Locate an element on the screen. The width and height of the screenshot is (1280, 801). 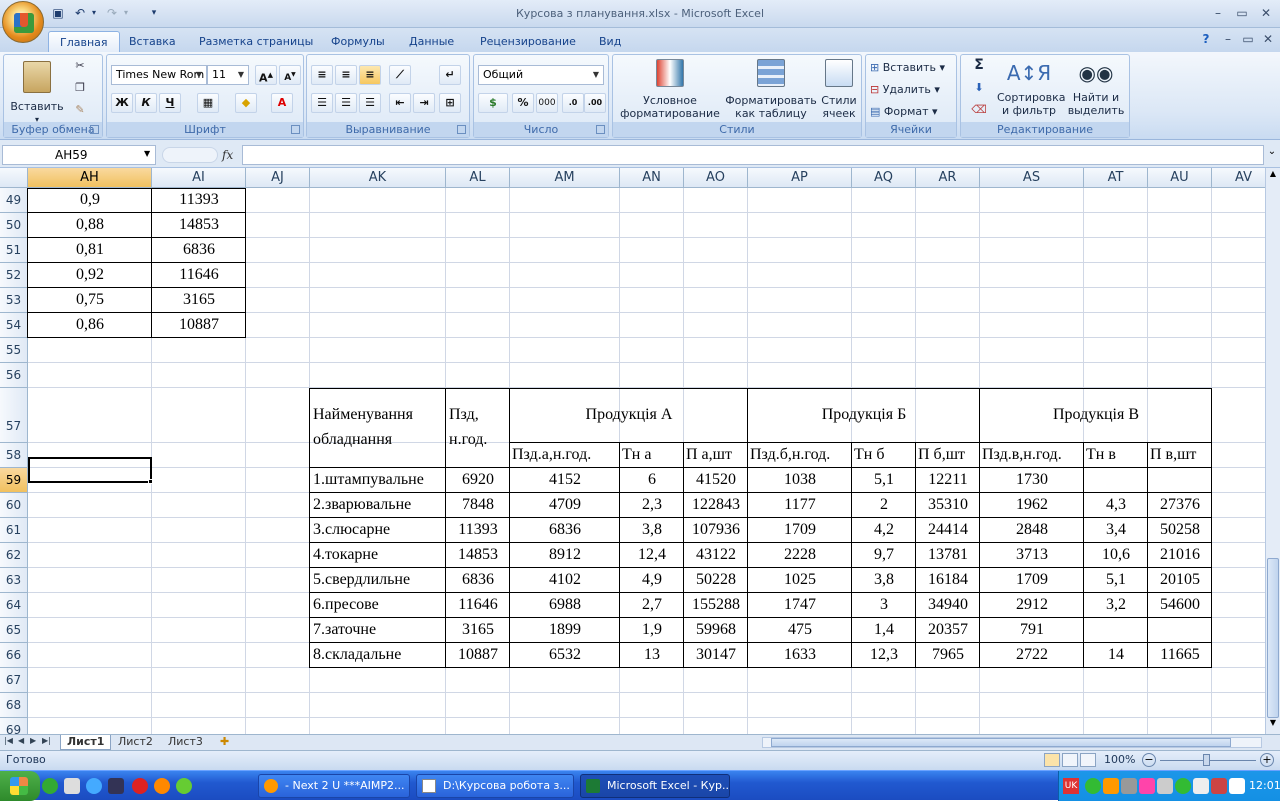
column-header-AM: AM is located at coordinates (565, 178).